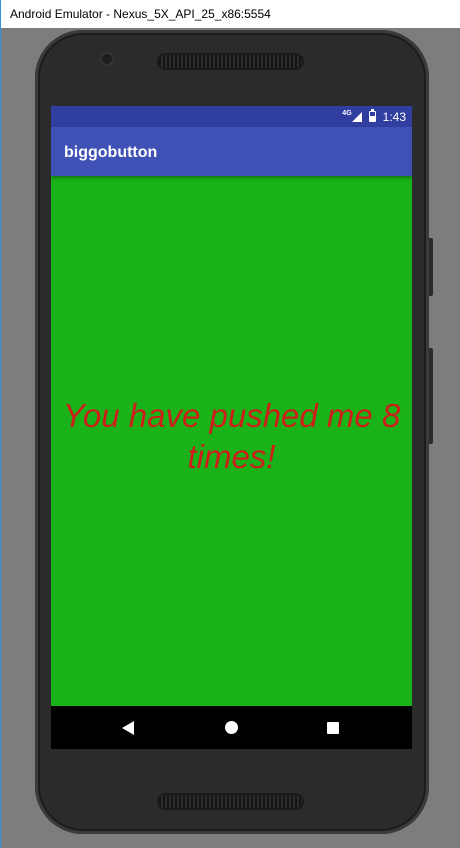 The image size is (460, 848). I want to click on app-title: biggobutton, so click(111, 152).